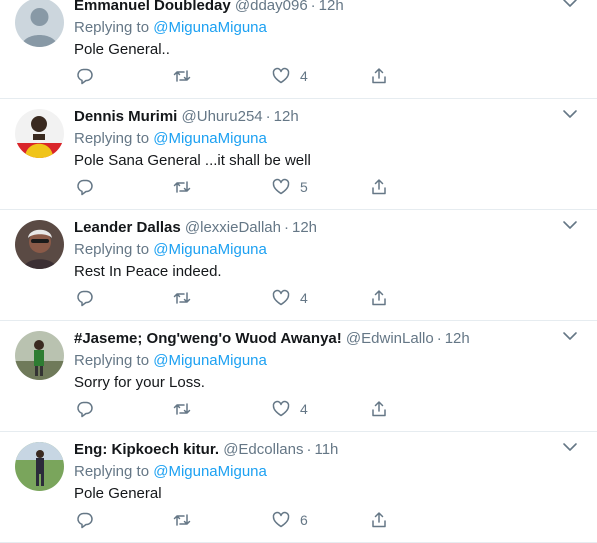  Describe the element at coordinates (390, 338) in the screenshot. I see `user-handle: @EdwinLallo` at that location.